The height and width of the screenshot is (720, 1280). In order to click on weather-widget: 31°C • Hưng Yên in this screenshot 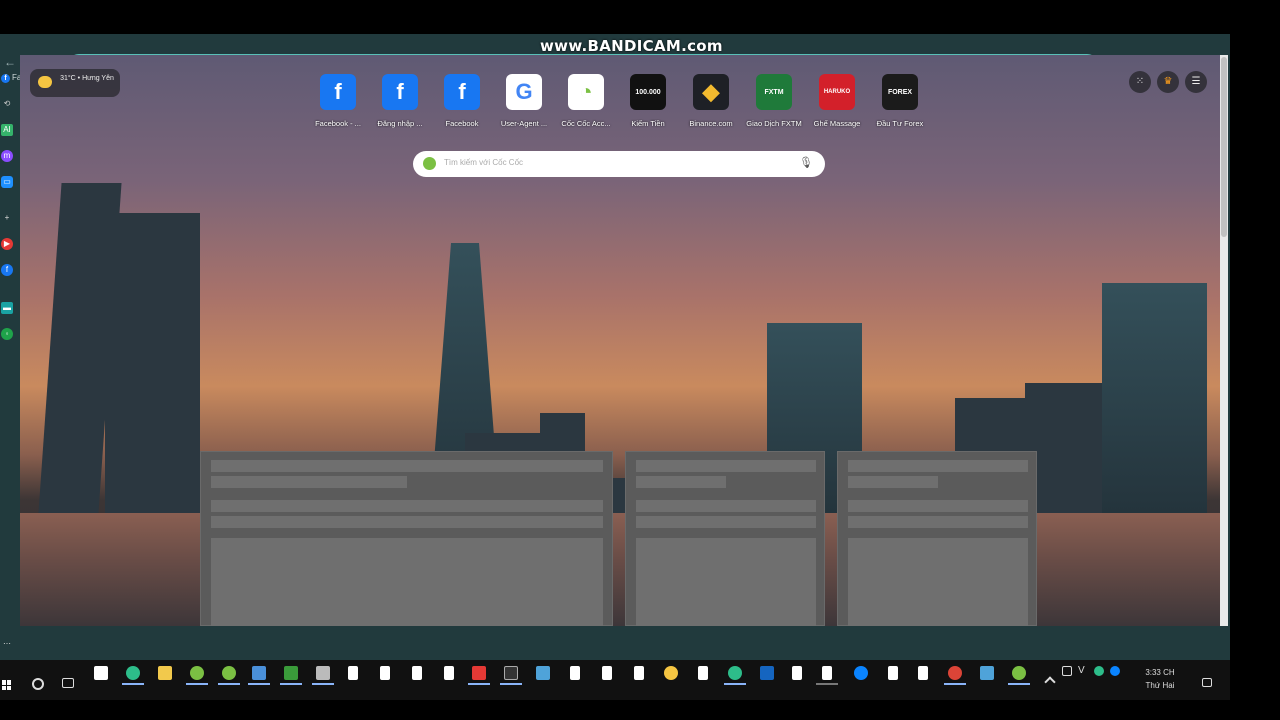, I will do `click(75, 83)`.